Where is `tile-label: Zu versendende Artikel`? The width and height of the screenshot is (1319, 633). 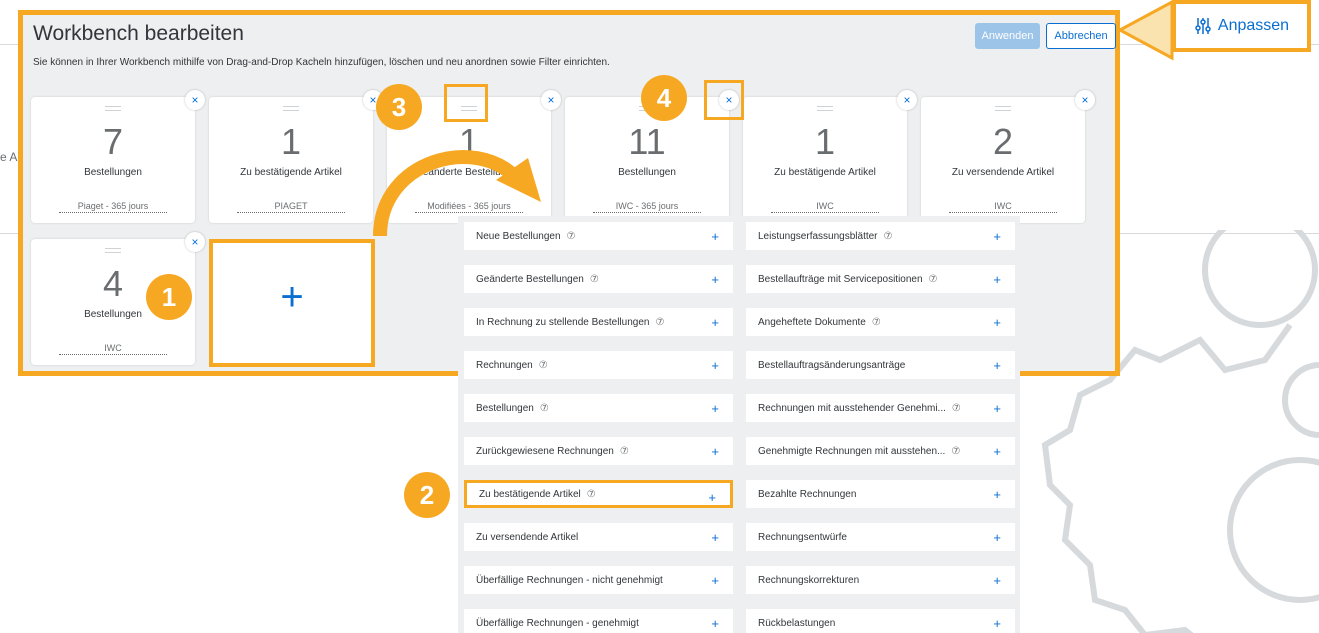 tile-label: Zu versendende Artikel is located at coordinates (1003, 172).